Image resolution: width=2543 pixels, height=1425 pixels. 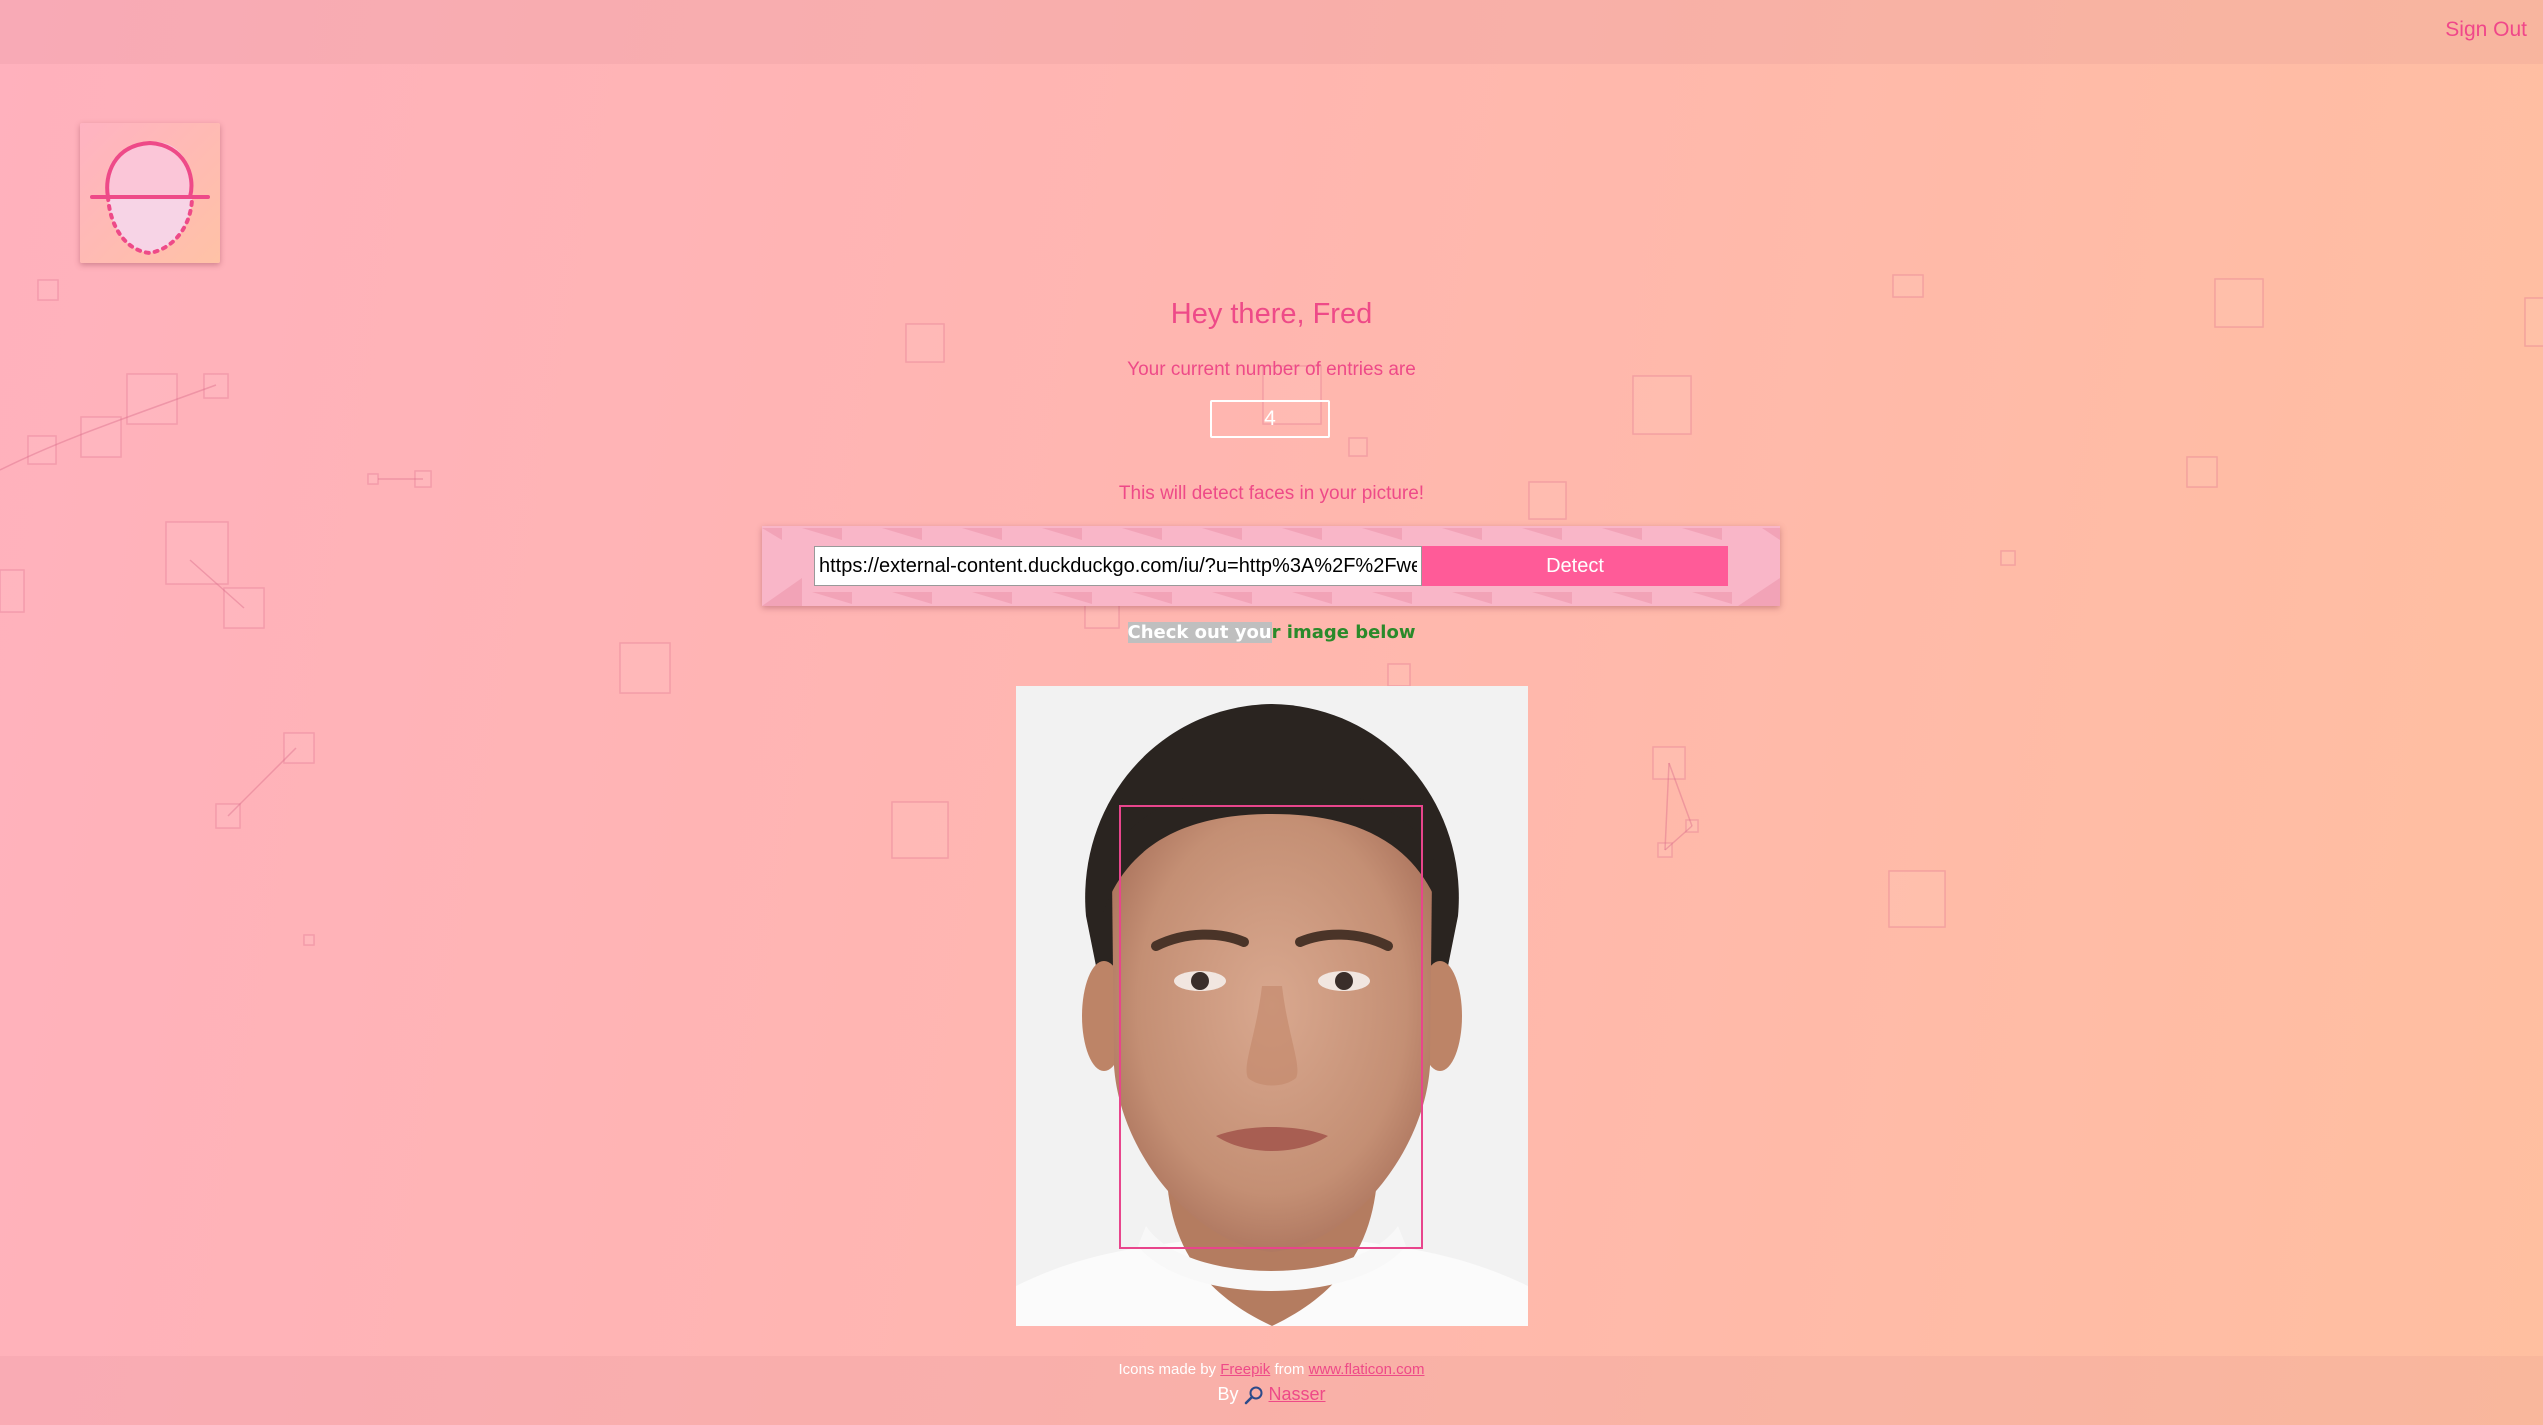 What do you see at coordinates (1575, 566) in the screenshot?
I see `detect-button: Detect` at bounding box center [1575, 566].